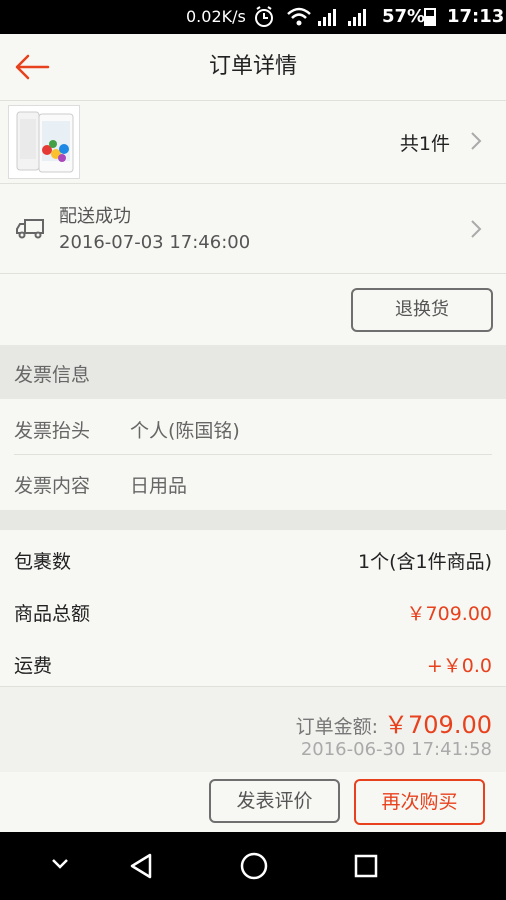 The image size is (506, 900). I want to click on order-amount-label: 订单金额:, so click(337, 727).